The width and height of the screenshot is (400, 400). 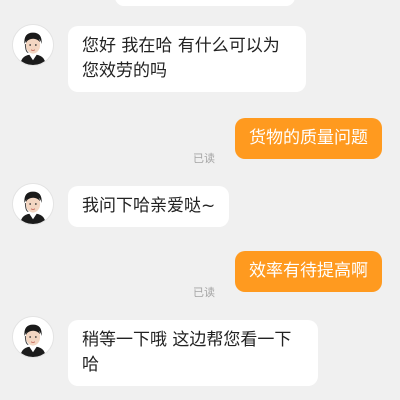 What do you see at coordinates (187, 352) in the screenshot?
I see `message-text: 稍等一下哦 这边帮您看一下哈` at bounding box center [187, 352].